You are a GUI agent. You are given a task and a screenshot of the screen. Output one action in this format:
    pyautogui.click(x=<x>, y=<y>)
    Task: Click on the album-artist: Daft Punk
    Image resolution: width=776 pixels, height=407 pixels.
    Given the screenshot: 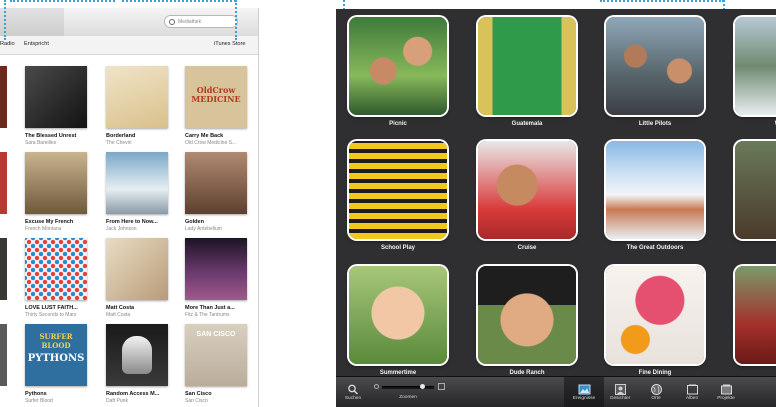 What is the action you would take?
    pyautogui.click(x=117, y=401)
    